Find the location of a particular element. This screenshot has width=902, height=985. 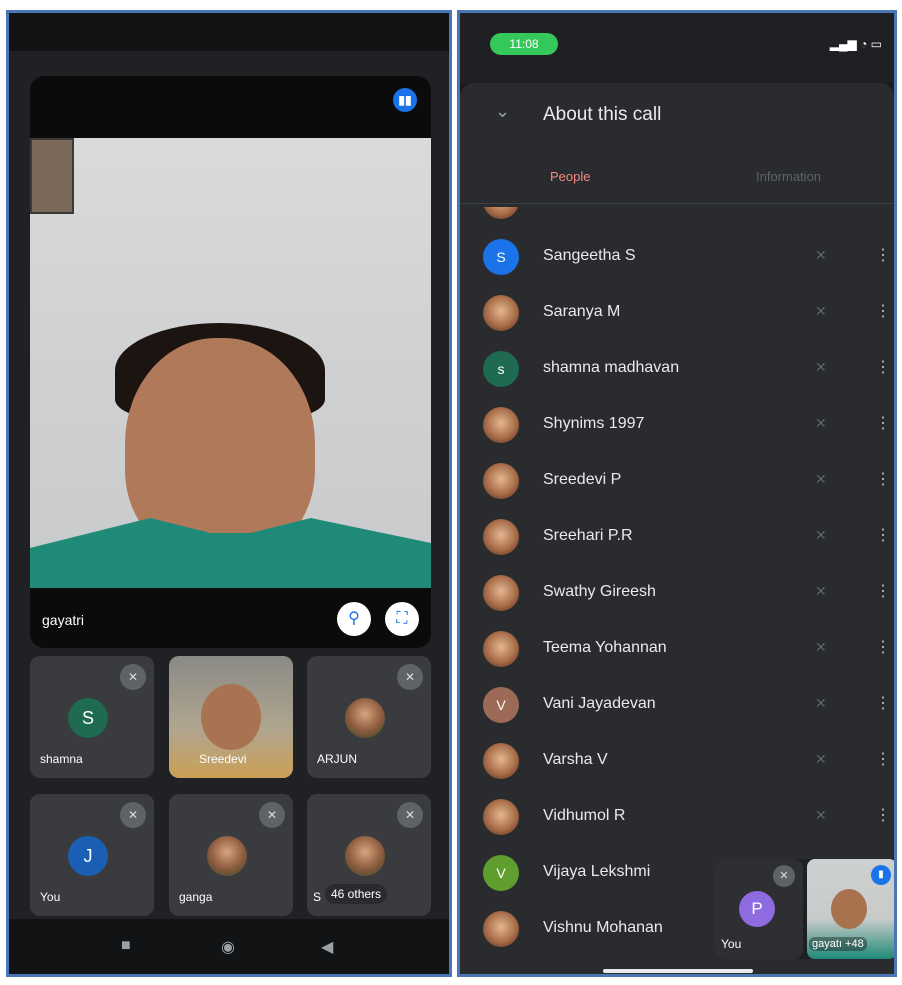

participant-name: ARJUN is located at coordinates (337, 759).